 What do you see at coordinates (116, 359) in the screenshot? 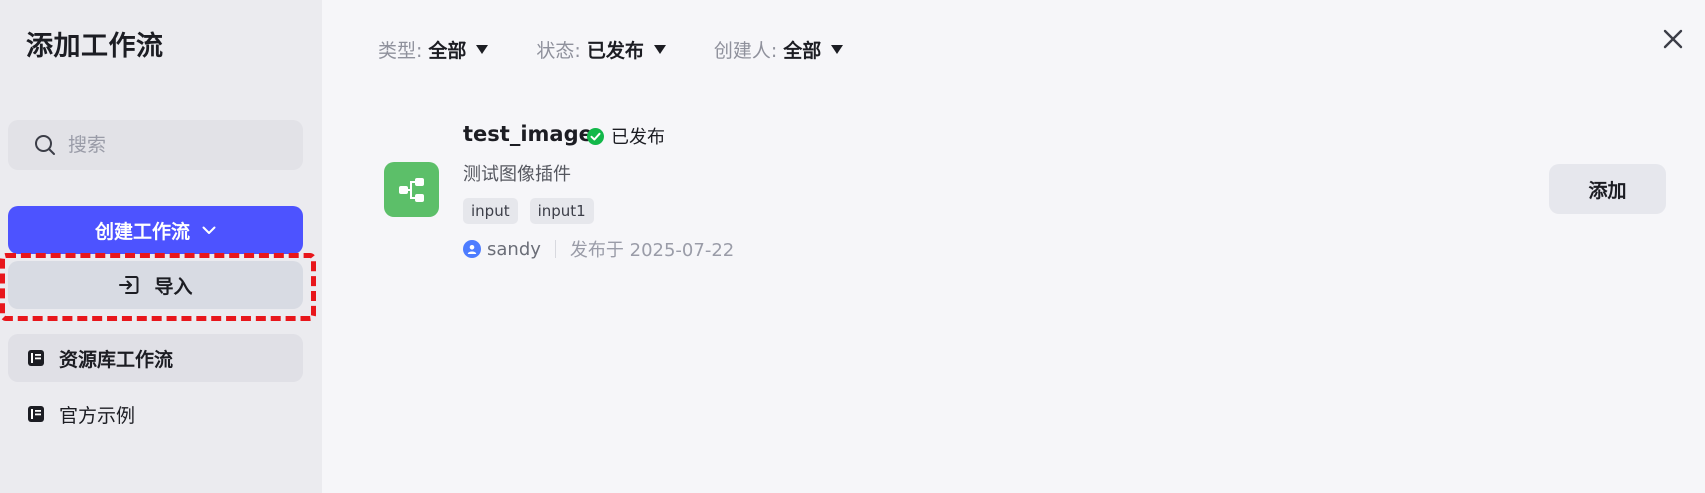
I see `nav-item-label: 资源库工作流` at bounding box center [116, 359].